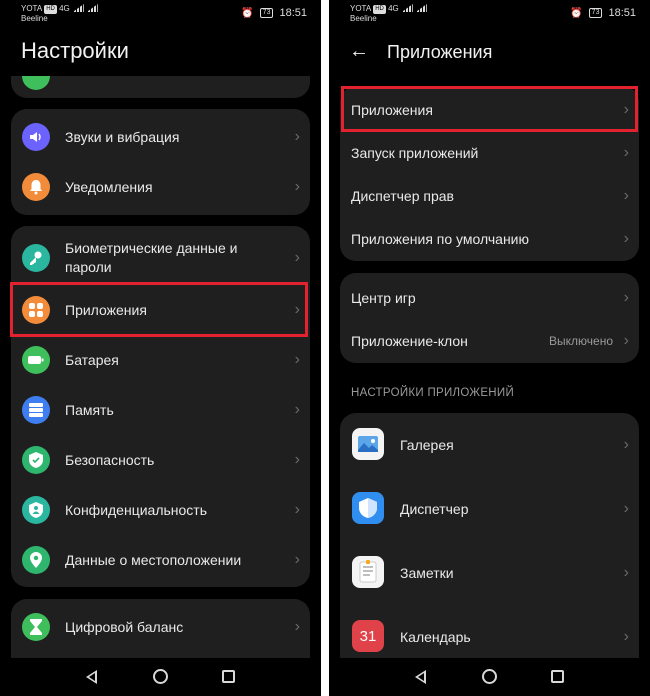 This screenshot has height=696, width=650. Describe the element at coordinates (151, 257) in the screenshot. I see `settings-item-label: Биометрические данные и пароли` at that location.